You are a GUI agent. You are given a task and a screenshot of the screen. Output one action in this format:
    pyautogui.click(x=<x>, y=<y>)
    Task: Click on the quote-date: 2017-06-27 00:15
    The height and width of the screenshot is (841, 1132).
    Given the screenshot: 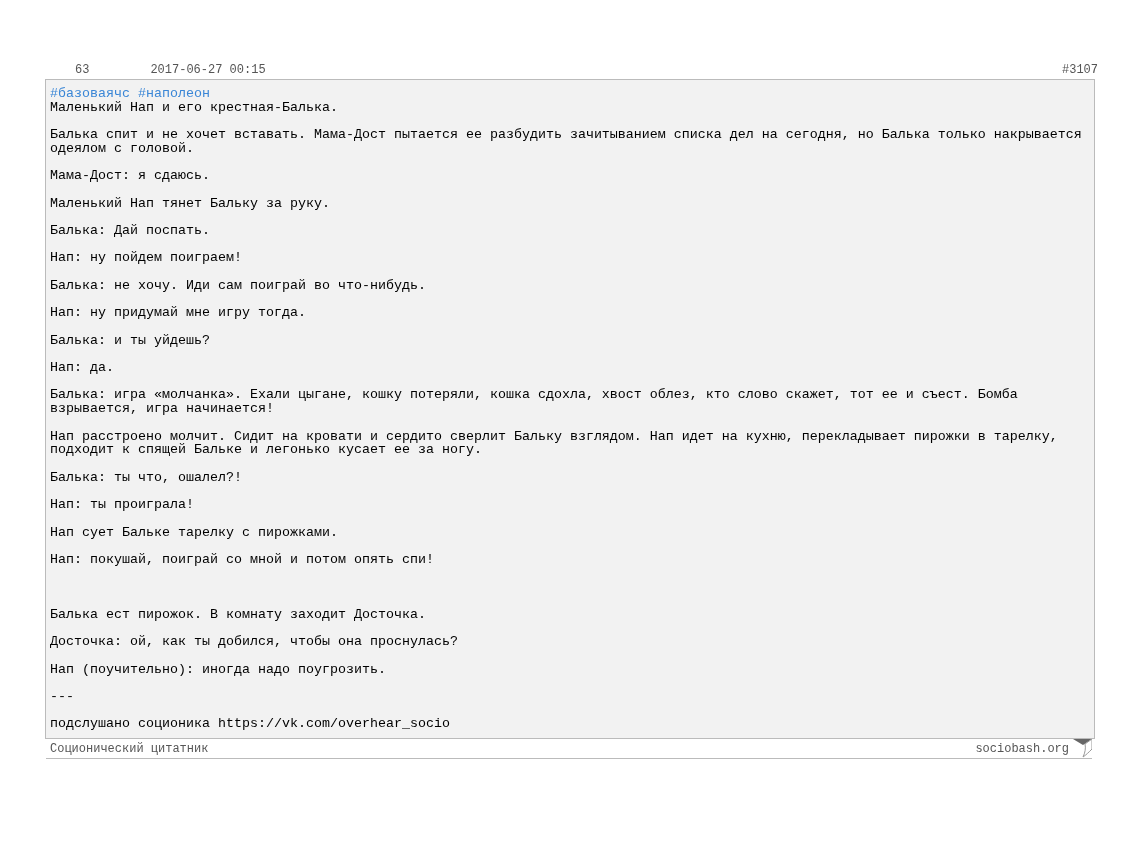 What is the action you would take?
    pyautogui.click(x=208, y=71)
    